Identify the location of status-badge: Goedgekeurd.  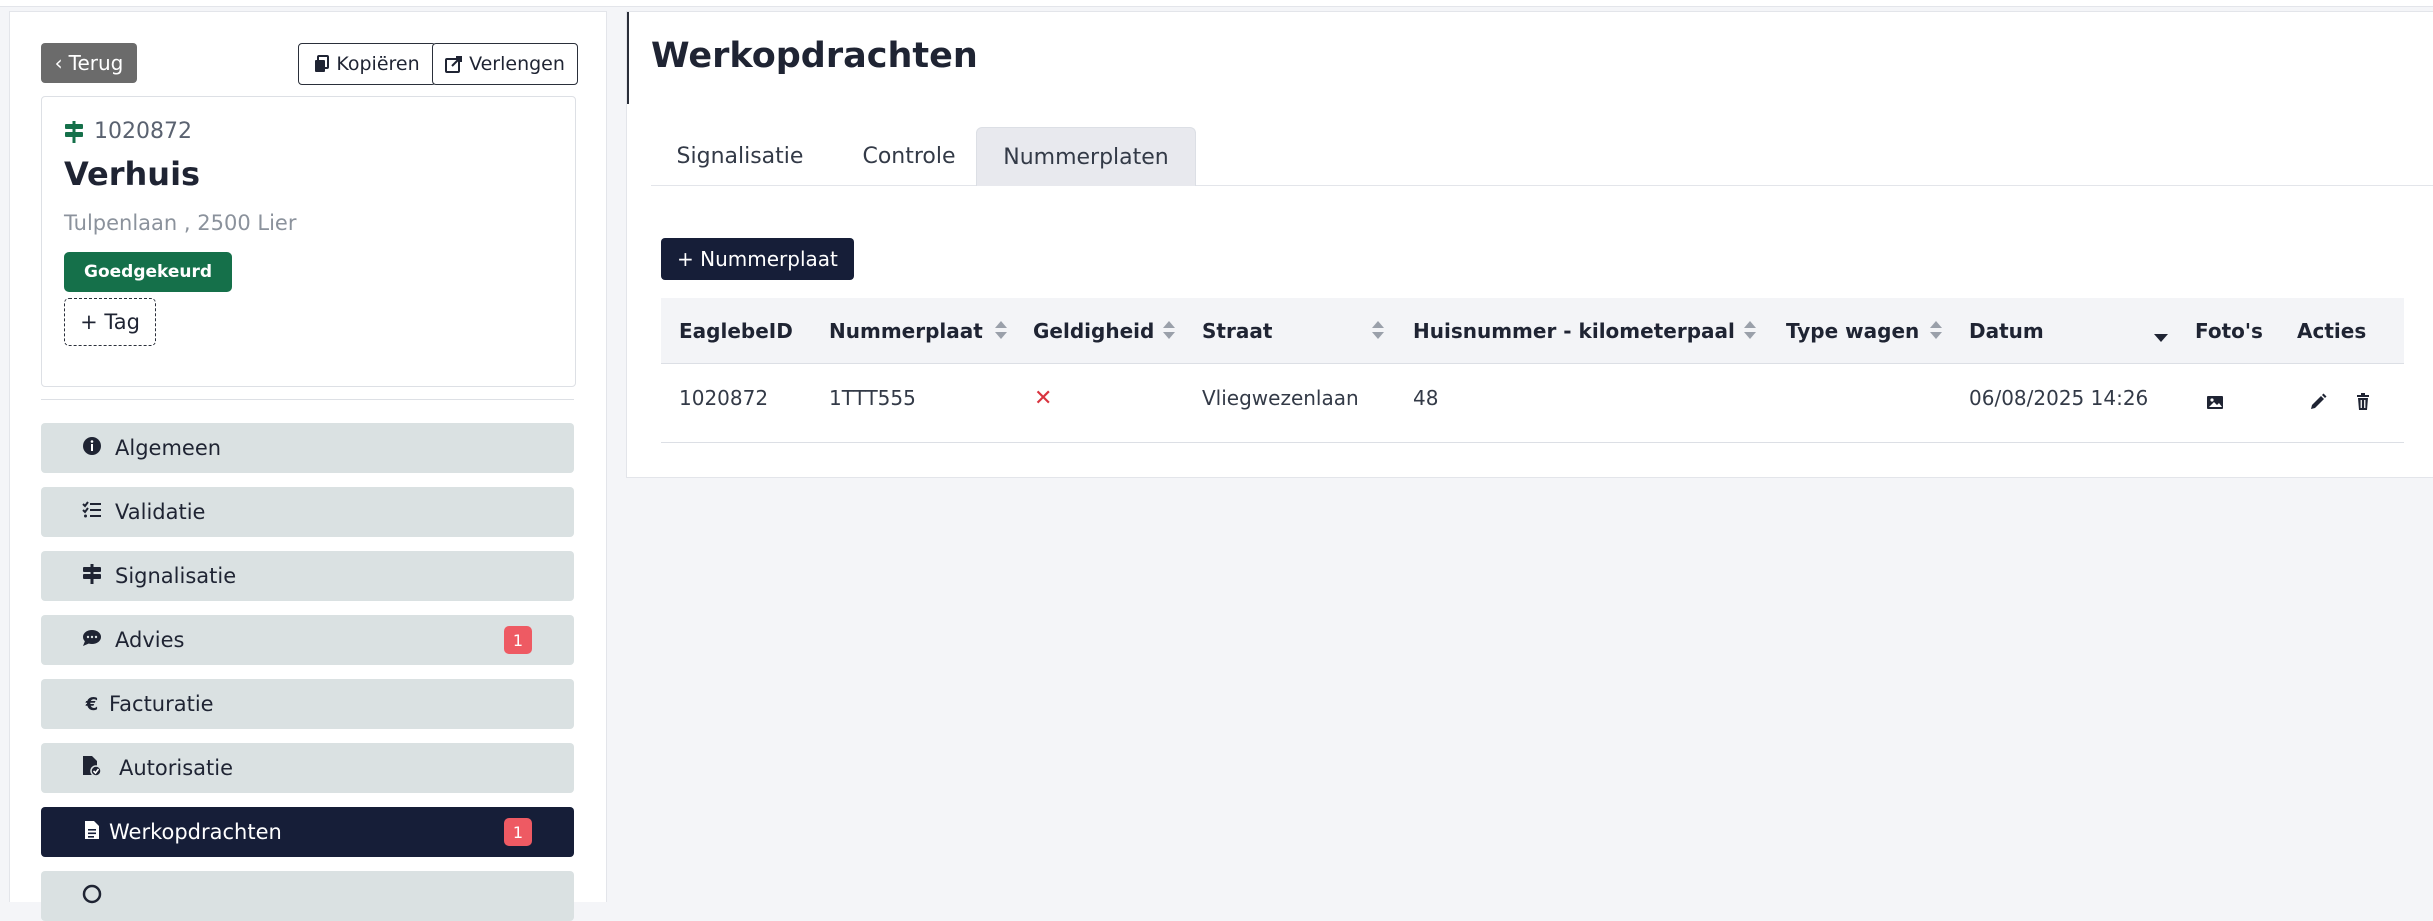
(148, 272).